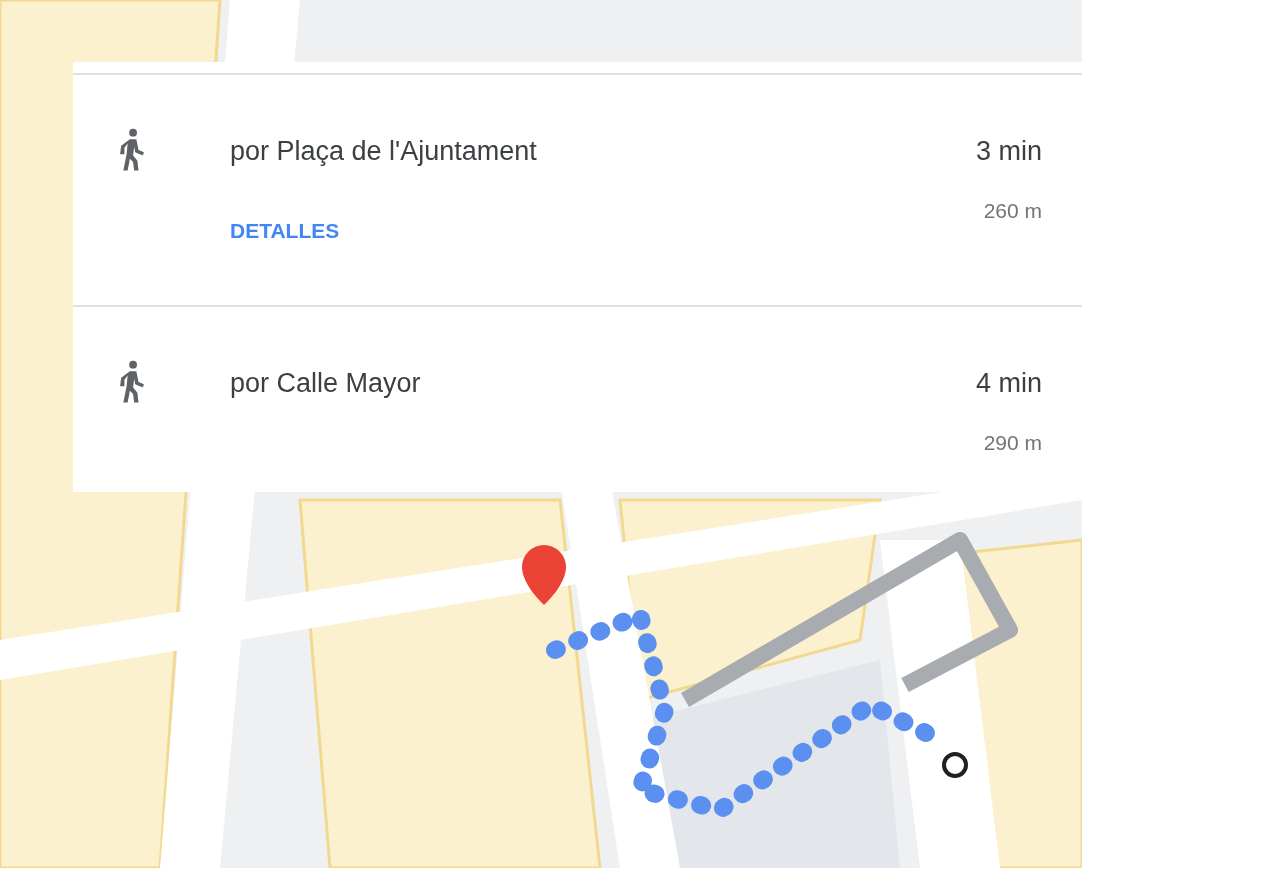 This screenshot has width=1280, height=881. Describe the element at coordinates (1012, 211) in the screenshot. I see `route-distance: 260 m` at that location.